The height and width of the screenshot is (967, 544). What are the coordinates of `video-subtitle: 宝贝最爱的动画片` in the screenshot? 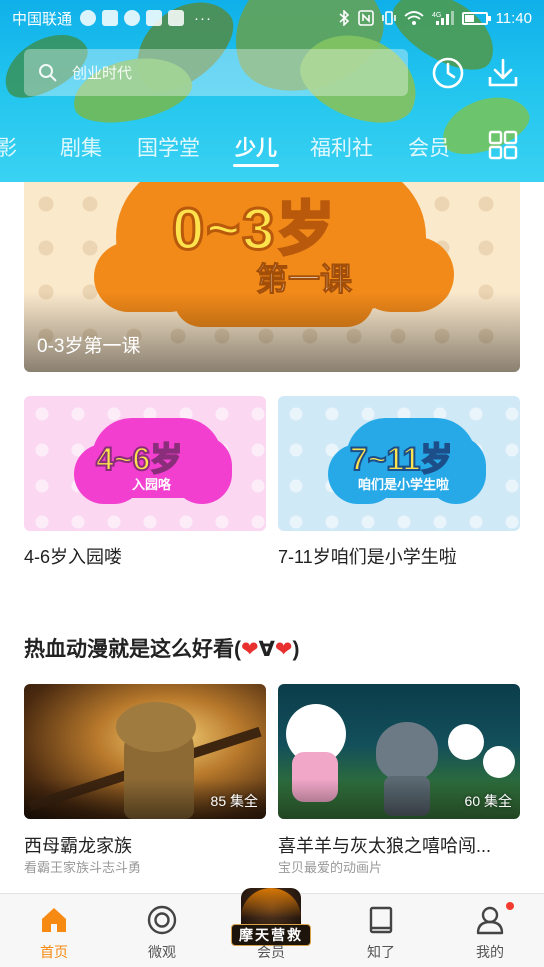 It's located at (330, 867).